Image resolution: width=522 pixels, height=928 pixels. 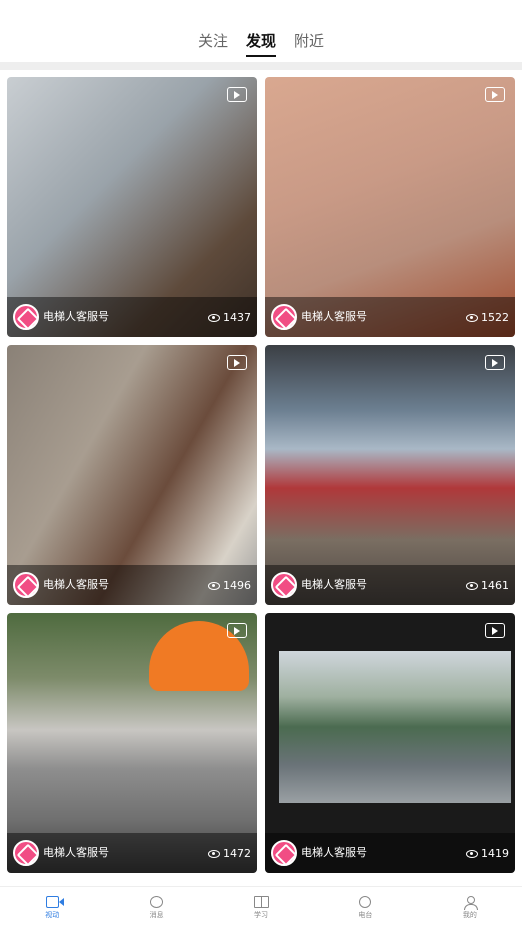 What do you see at coordinates (495, 853) in the screenshot?
I see `view-count-value: 1419` at bounding box center [495, 853].